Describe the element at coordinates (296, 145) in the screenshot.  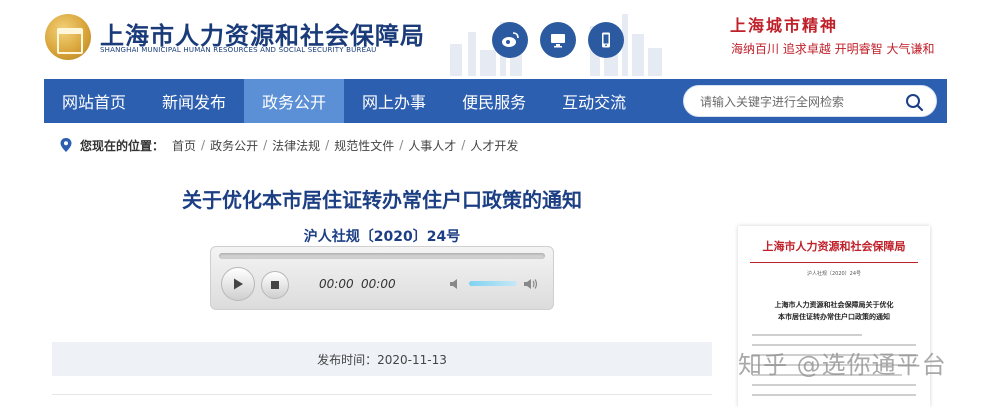
I see `breadcrumb-item-laws: 法律法规` at that location.